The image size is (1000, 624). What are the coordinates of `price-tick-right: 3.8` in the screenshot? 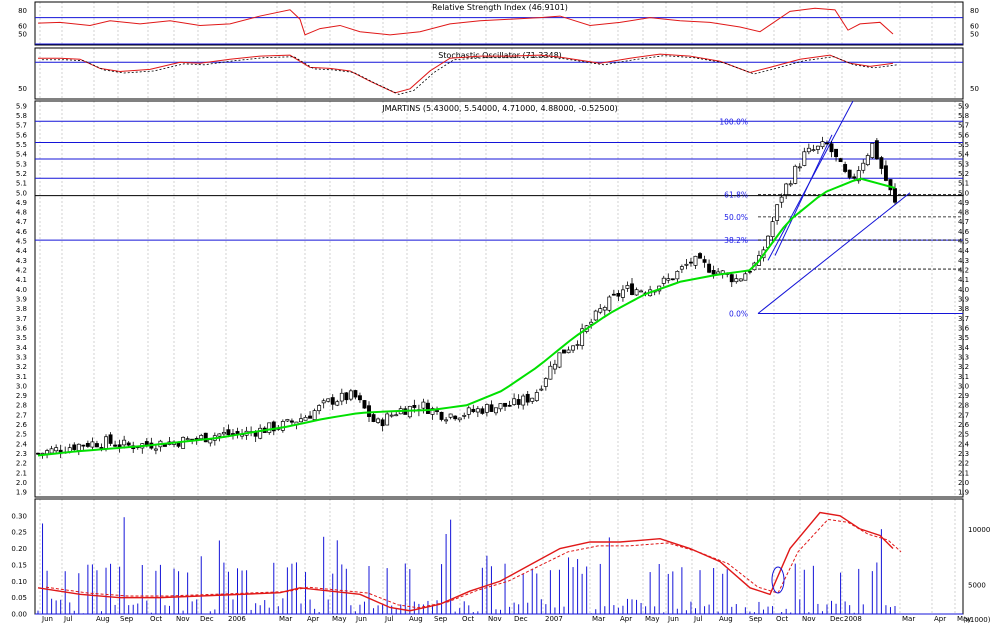 It's located at (963, 309).